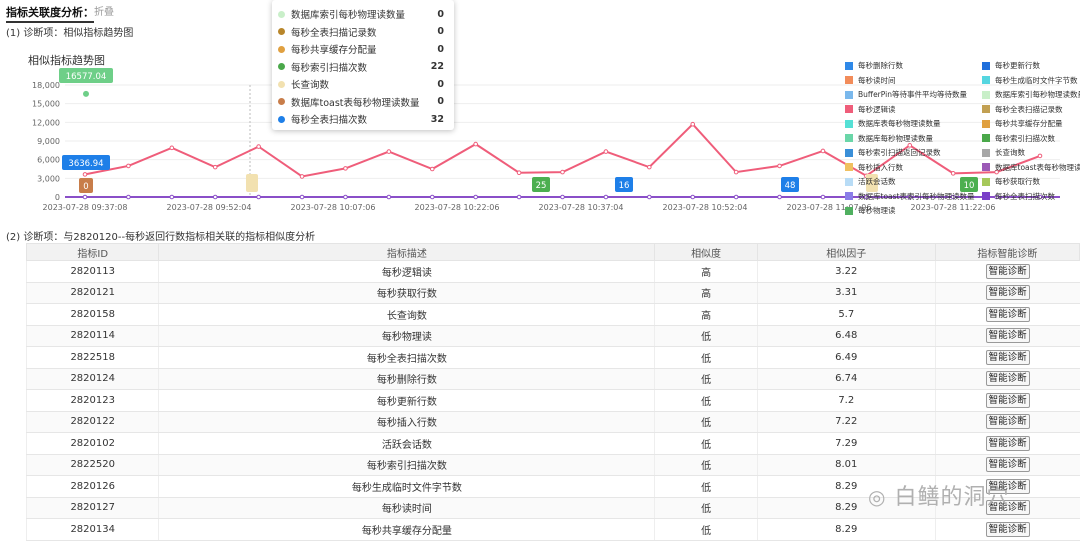 The height and width of the screenshot is (543, 1080). What do you see at coordinates (1037, 94) in the screenshot?
I see `legend-label: 数据库索引每秒物理读数量` at bounding box center [1037, 94].